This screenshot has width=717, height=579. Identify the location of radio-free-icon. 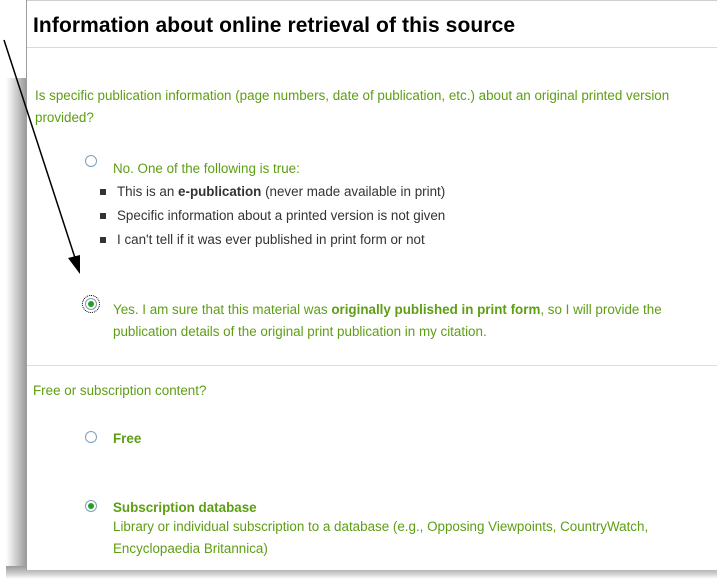
(91, 437).